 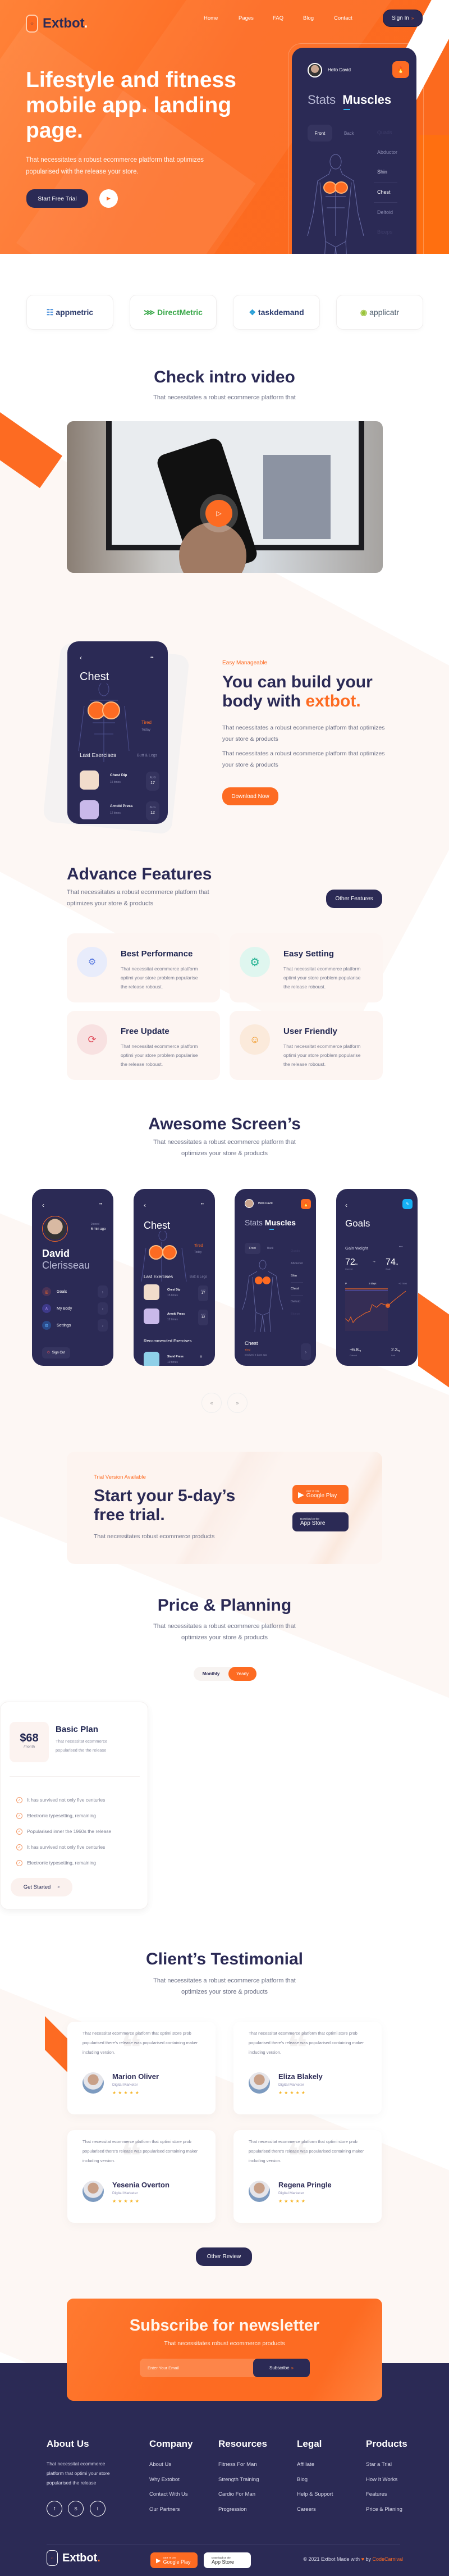 I want to click on trial-eyebrow: Trial Version Available, so click(x=120, y=1477).